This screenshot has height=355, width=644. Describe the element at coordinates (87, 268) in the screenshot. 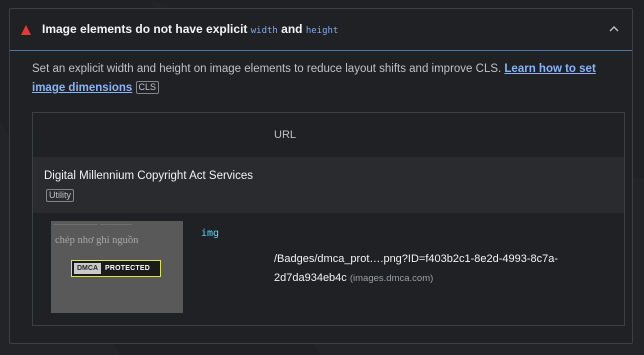

I see `dmca-badge-left: DMCA` at that location.